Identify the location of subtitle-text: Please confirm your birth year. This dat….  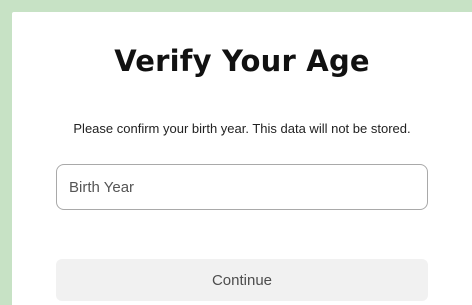
(242, 128).